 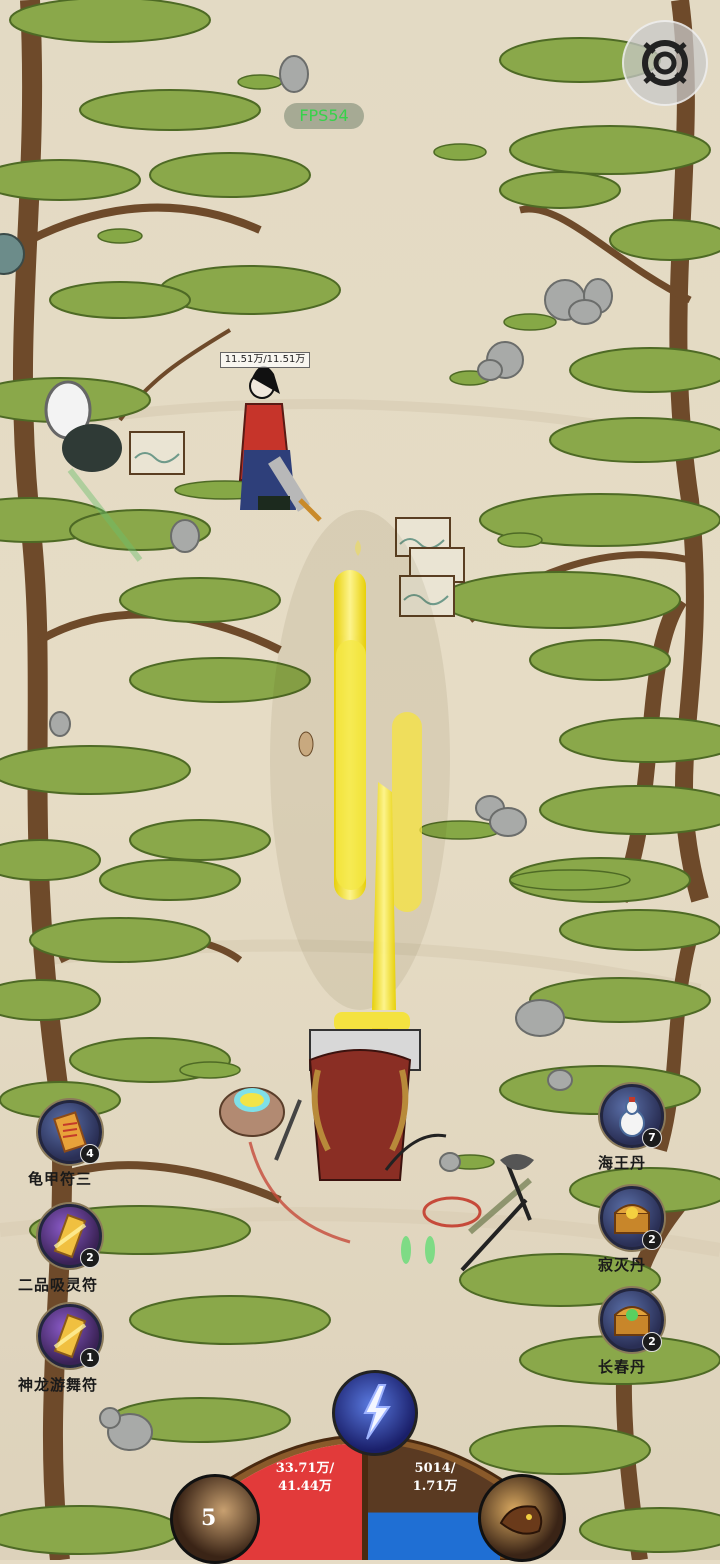 What do you see at coordinates (622, 1367) in the screenshot?
I see `item-label: 长春丹` at bounding box center [622, 1367].